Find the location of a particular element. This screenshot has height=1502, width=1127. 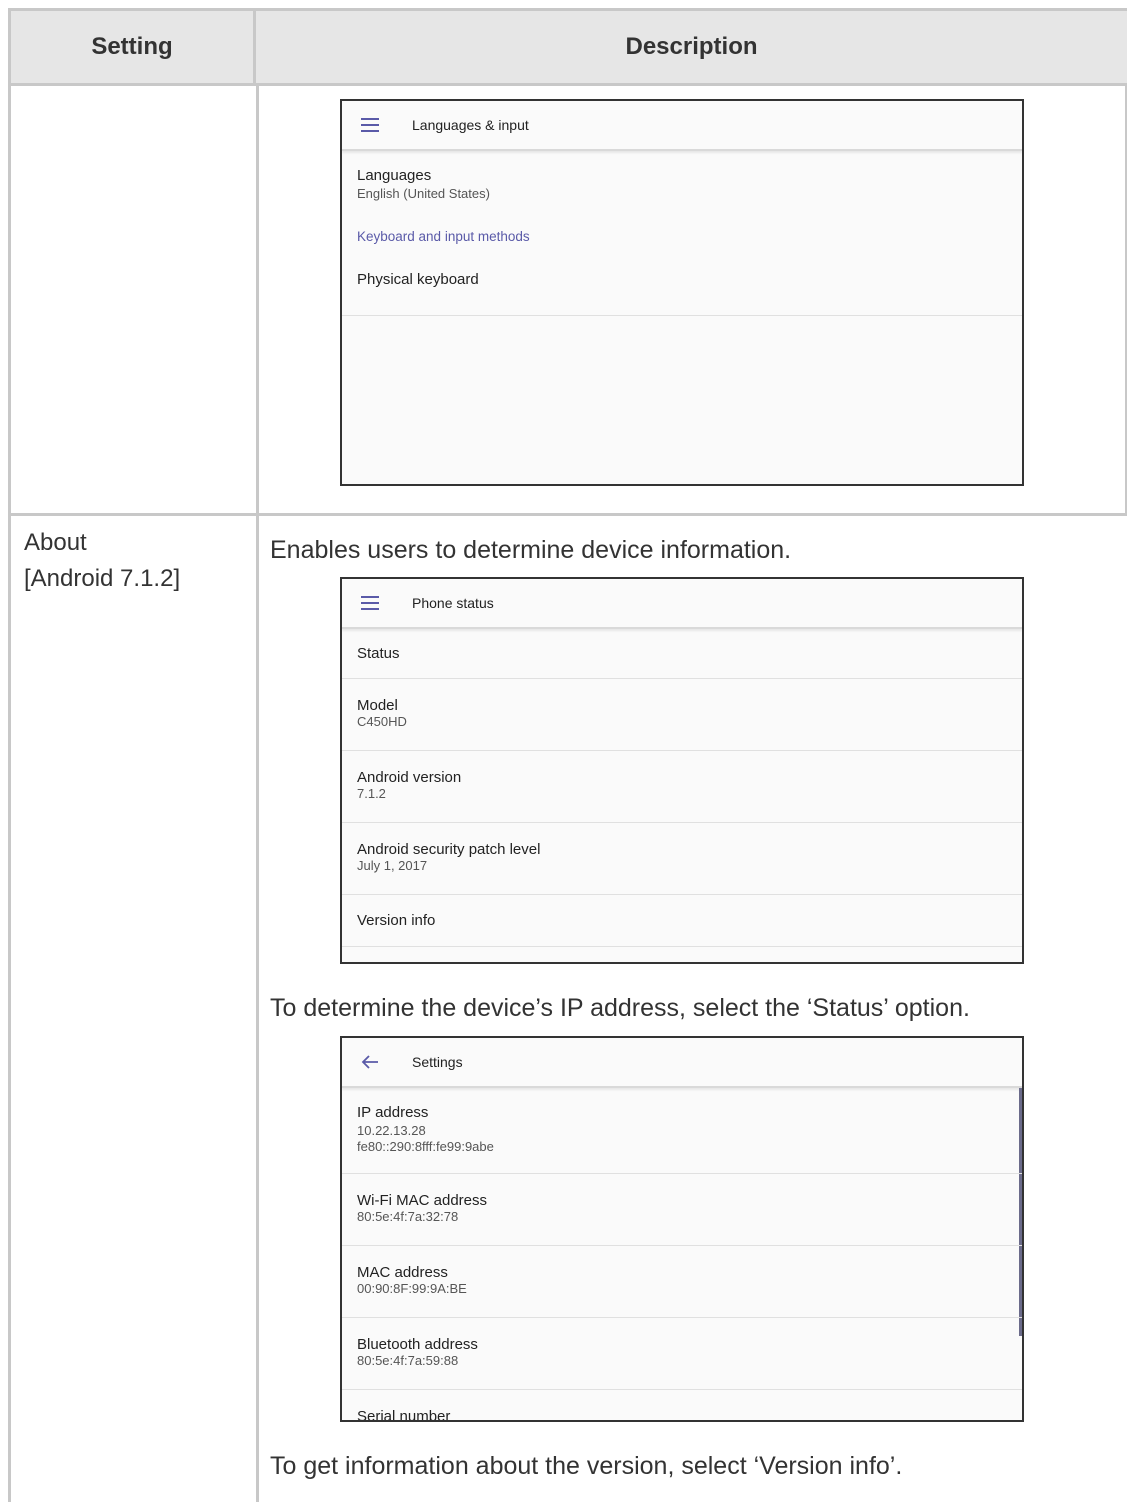

app-bar: Settings is located at coordinates (682, 1063).